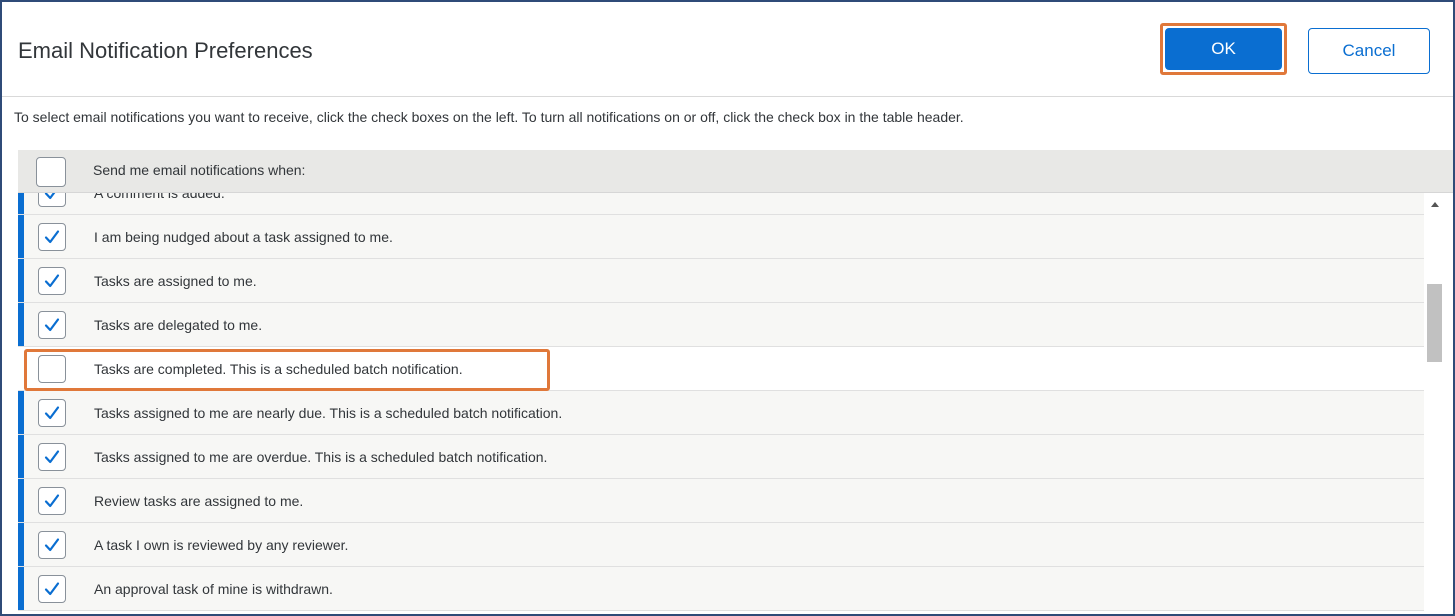 The width and height of the screenshot is (1455, 616). Describe the element at coordinates (1434, 323) in the screenshot. I see `scroll-thumb` at that location.